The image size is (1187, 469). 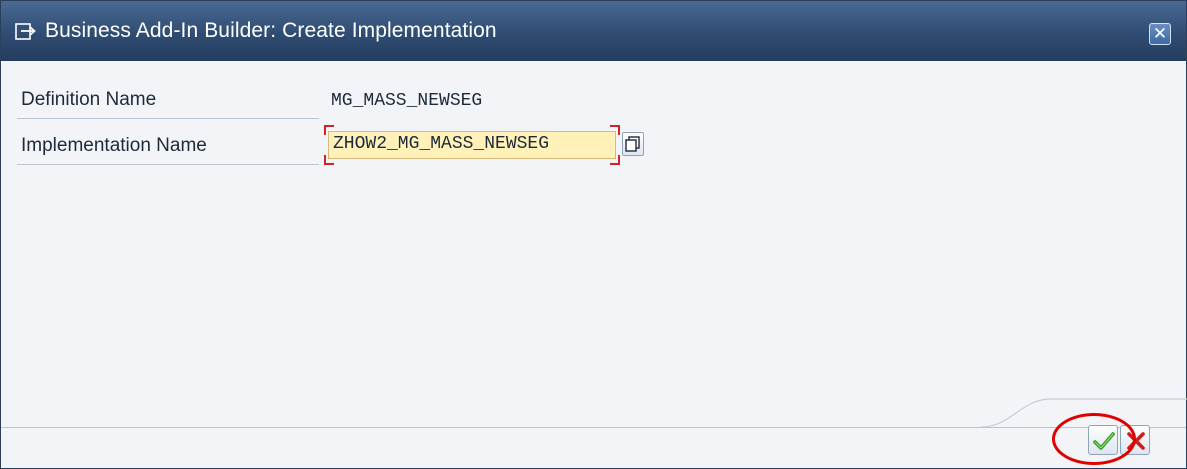 I want to click on definition-name-divider, so click(x=168, y=118).